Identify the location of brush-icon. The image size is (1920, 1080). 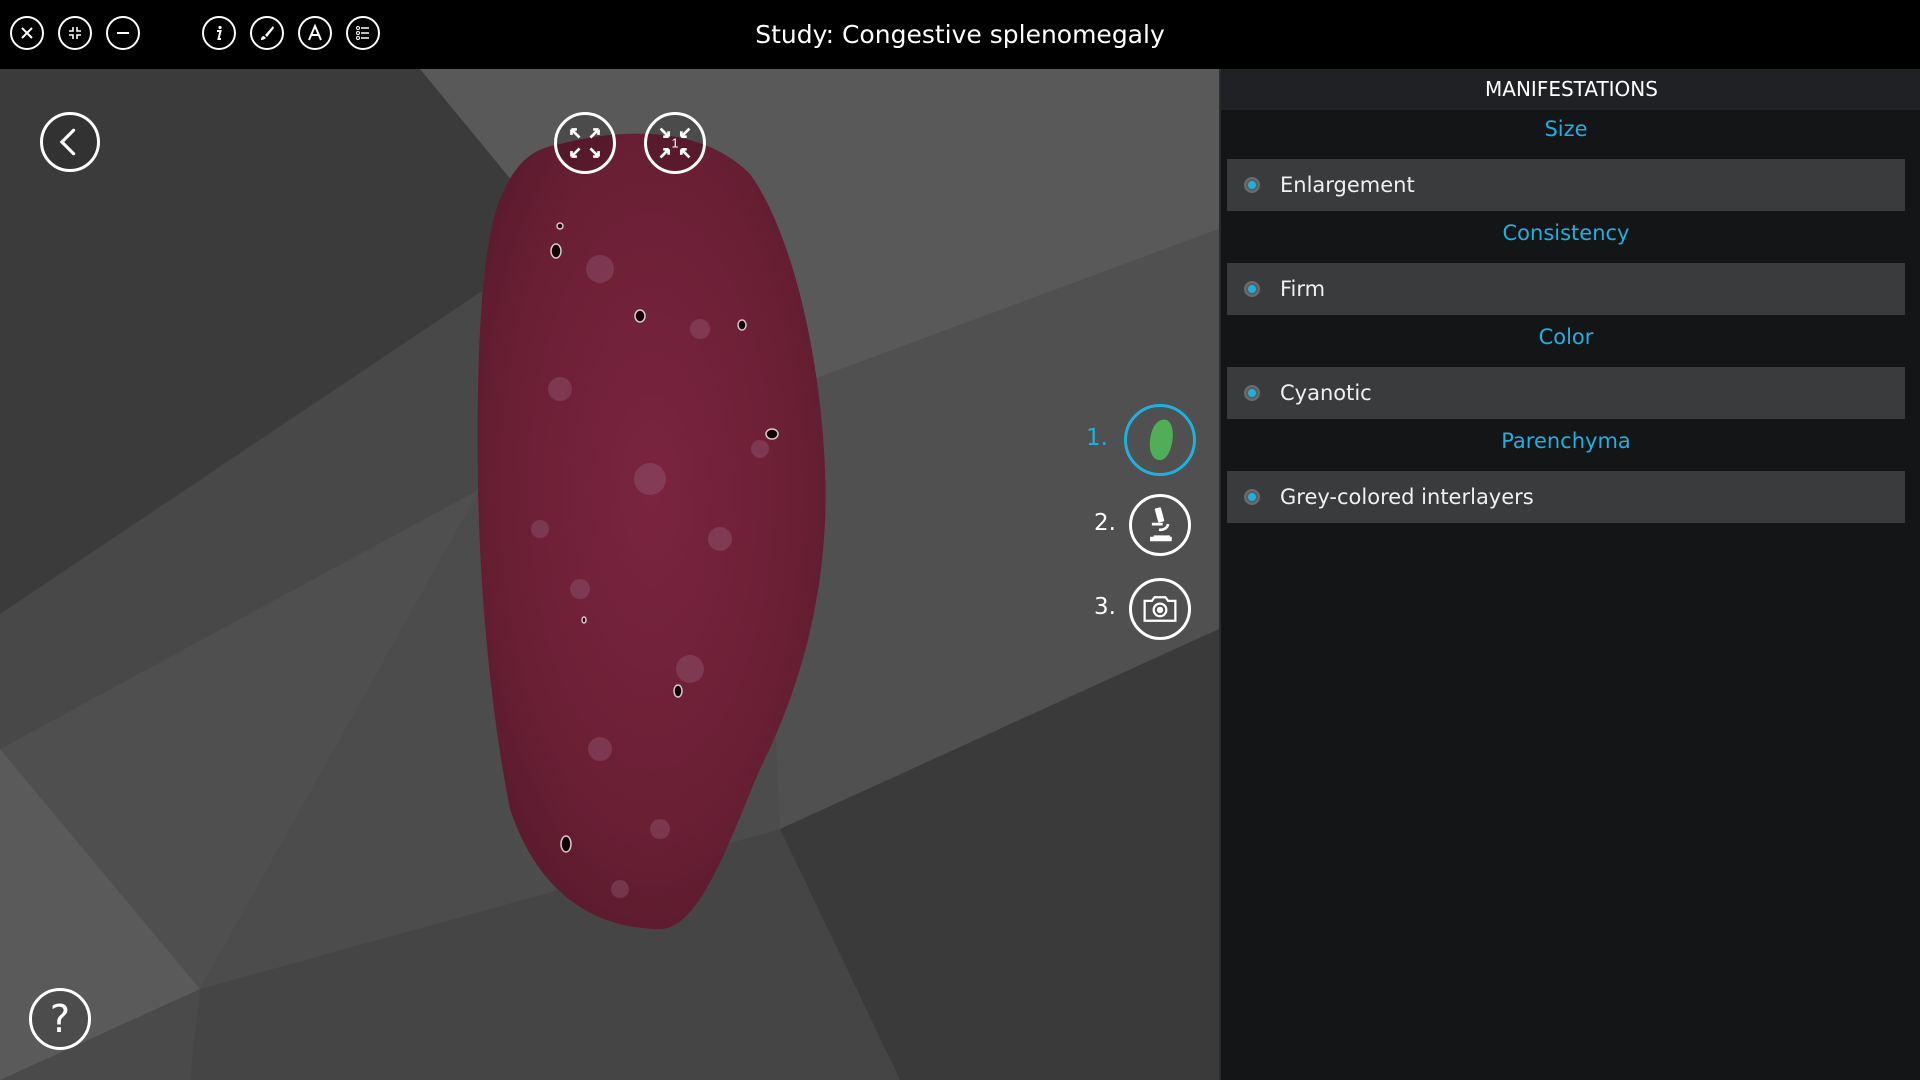
(267, 33).